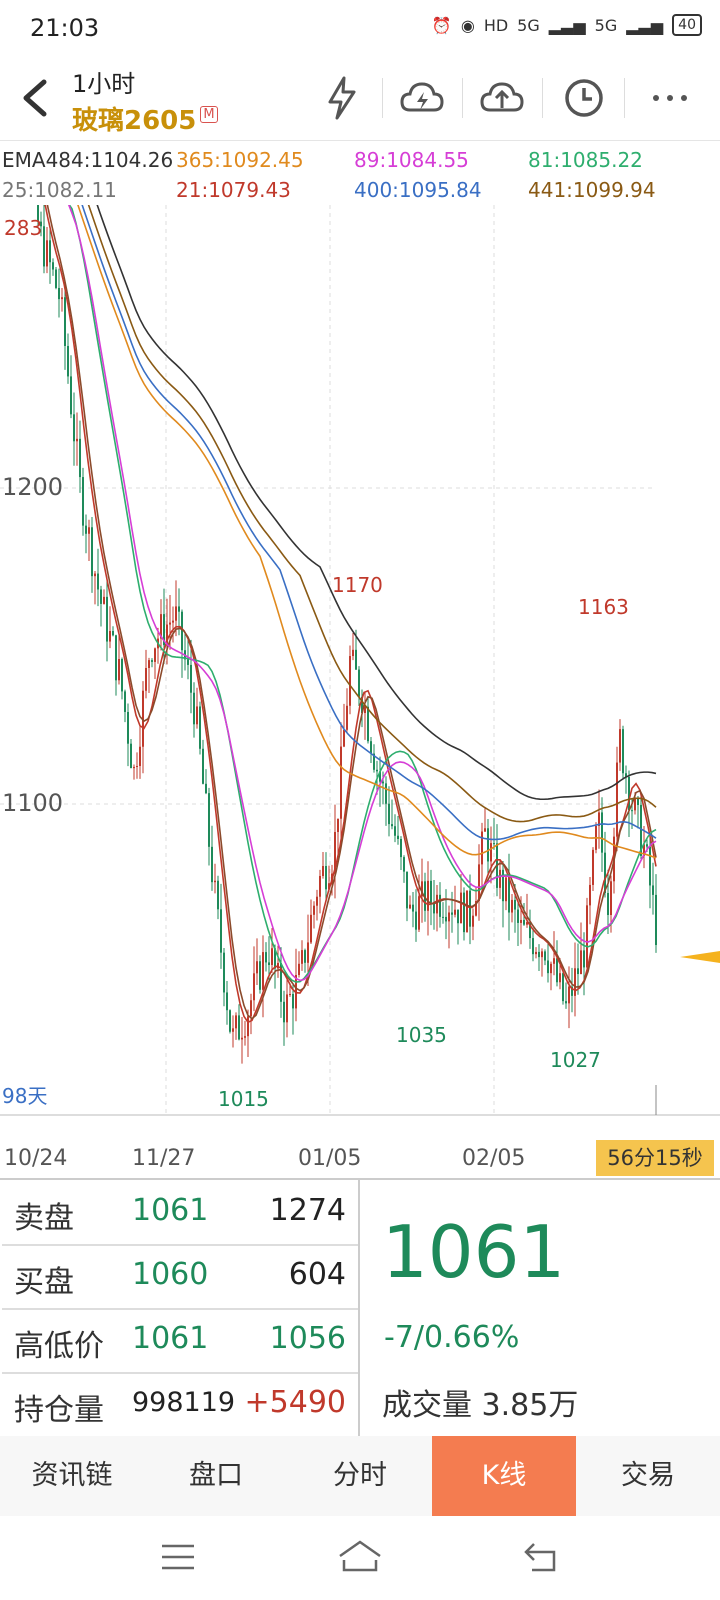  What do you see at coordinates (360, 29) in the screenshot?
I see `status-bar: 21:03 ⏰ ◉ HD 5G ▂▃▅ 5G ▂▃▅ 40` at bounding box center [360, 29].